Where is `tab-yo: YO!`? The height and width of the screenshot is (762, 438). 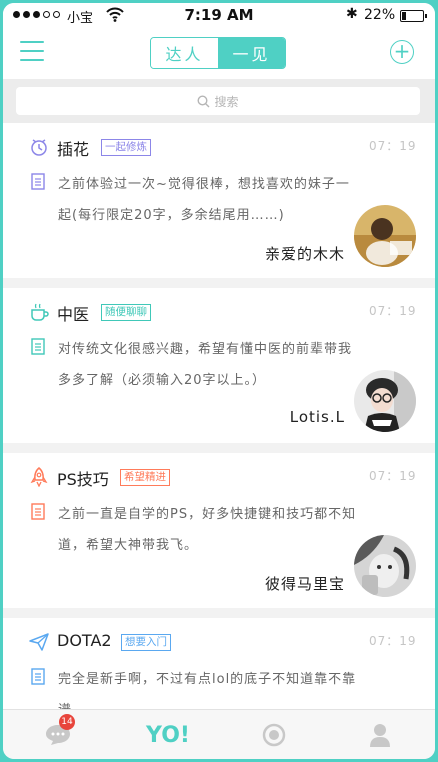
tab-yo: YO! is located at coordinates (168, 734).